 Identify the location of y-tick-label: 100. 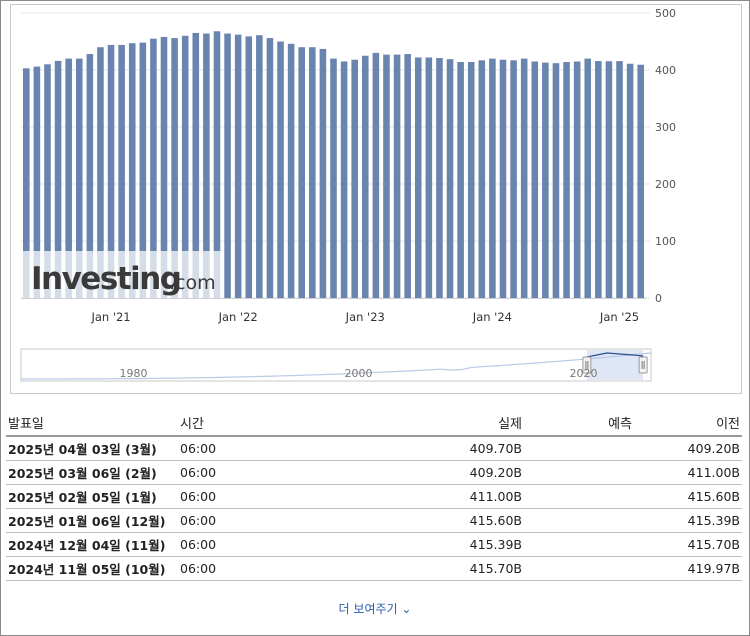
(665, 241).